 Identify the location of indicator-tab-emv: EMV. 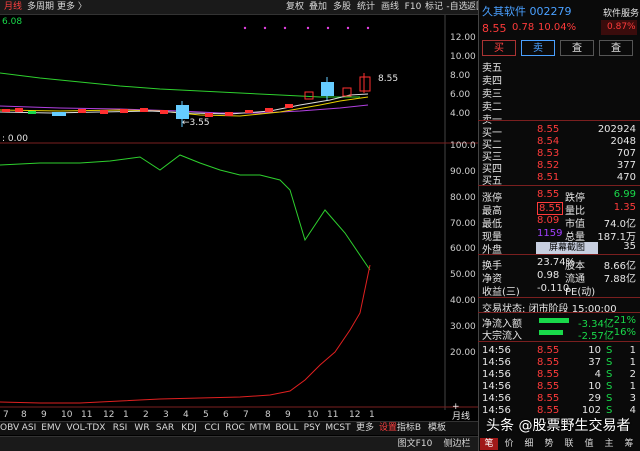
(51, 428).